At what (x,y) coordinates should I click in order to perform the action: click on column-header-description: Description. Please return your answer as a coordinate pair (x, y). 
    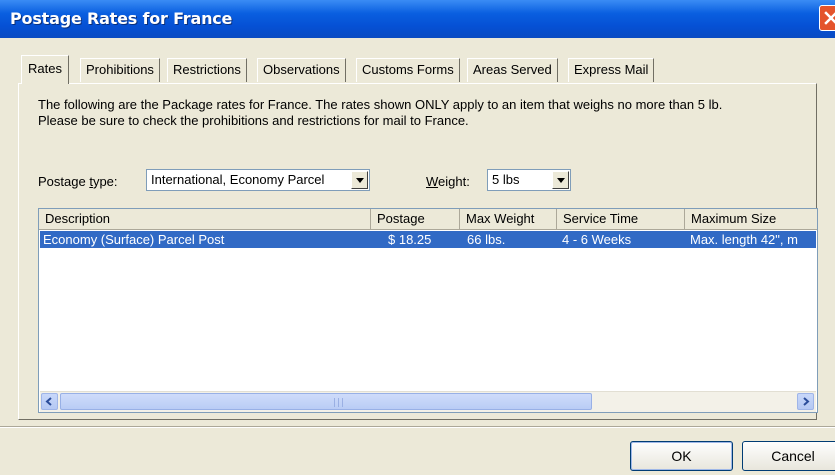
    Looking at the image, I should click on (205, 219).